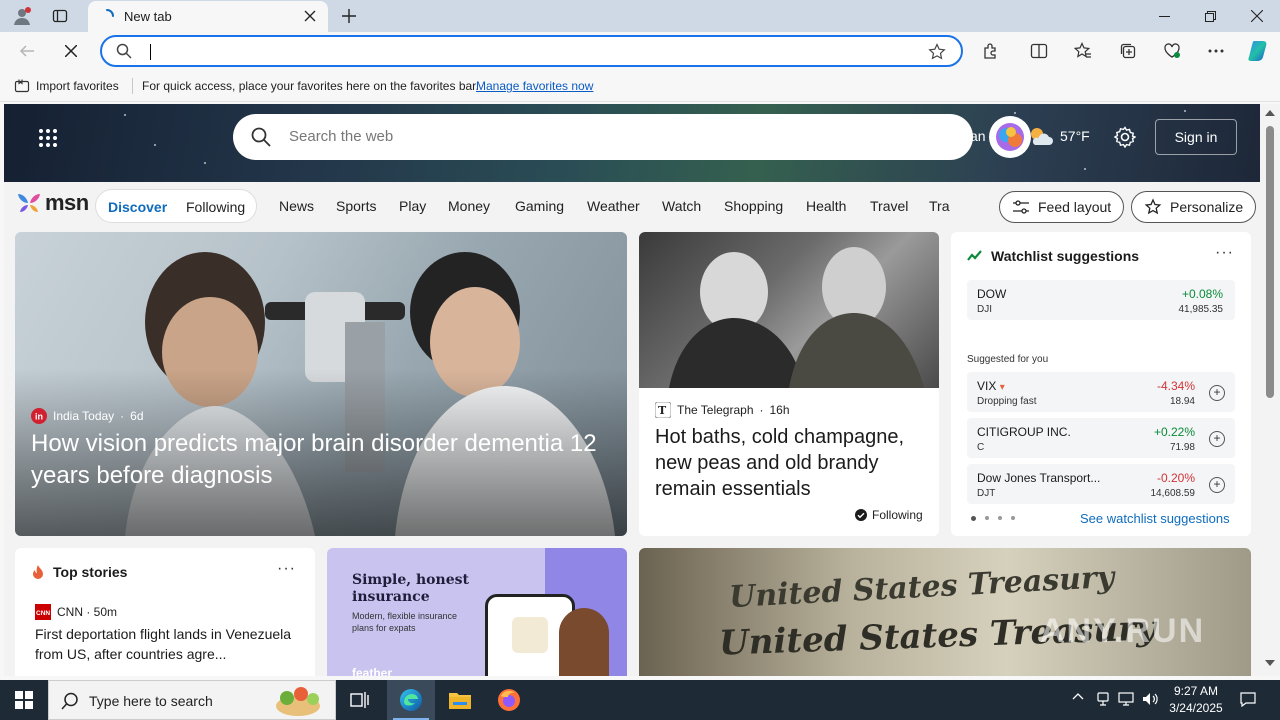 This screenshot has height=720, width=1280. Describe the element at coordinates (681, 206) in the screenshot. I see `category-watch: Watch` at that location.